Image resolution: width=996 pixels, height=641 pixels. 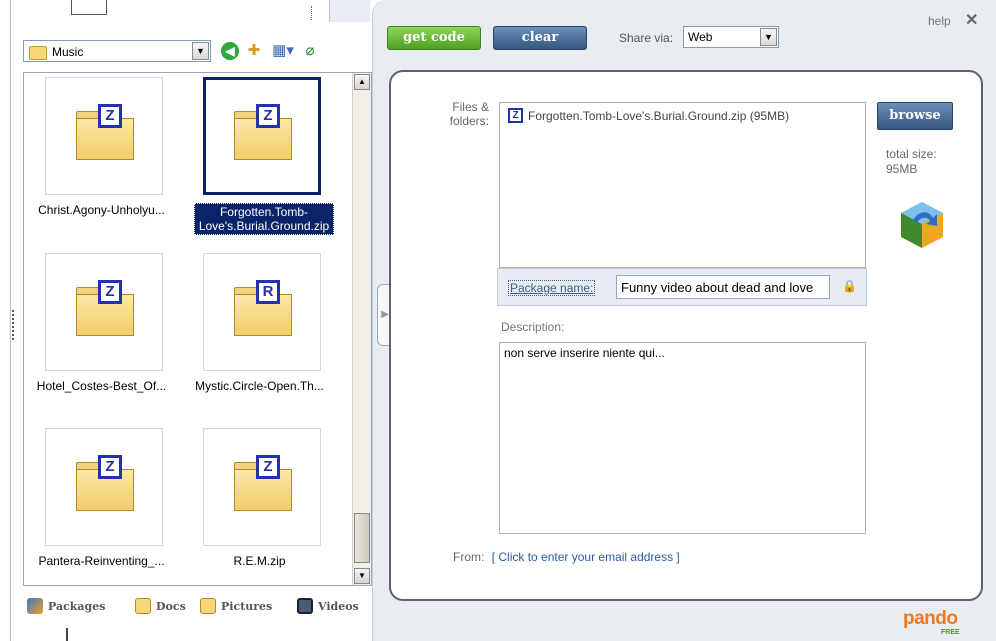 I want to click on item-caption: Forgotten.Tomb-Love's.Burial.Ground.zip, so click(x=264, y=219).